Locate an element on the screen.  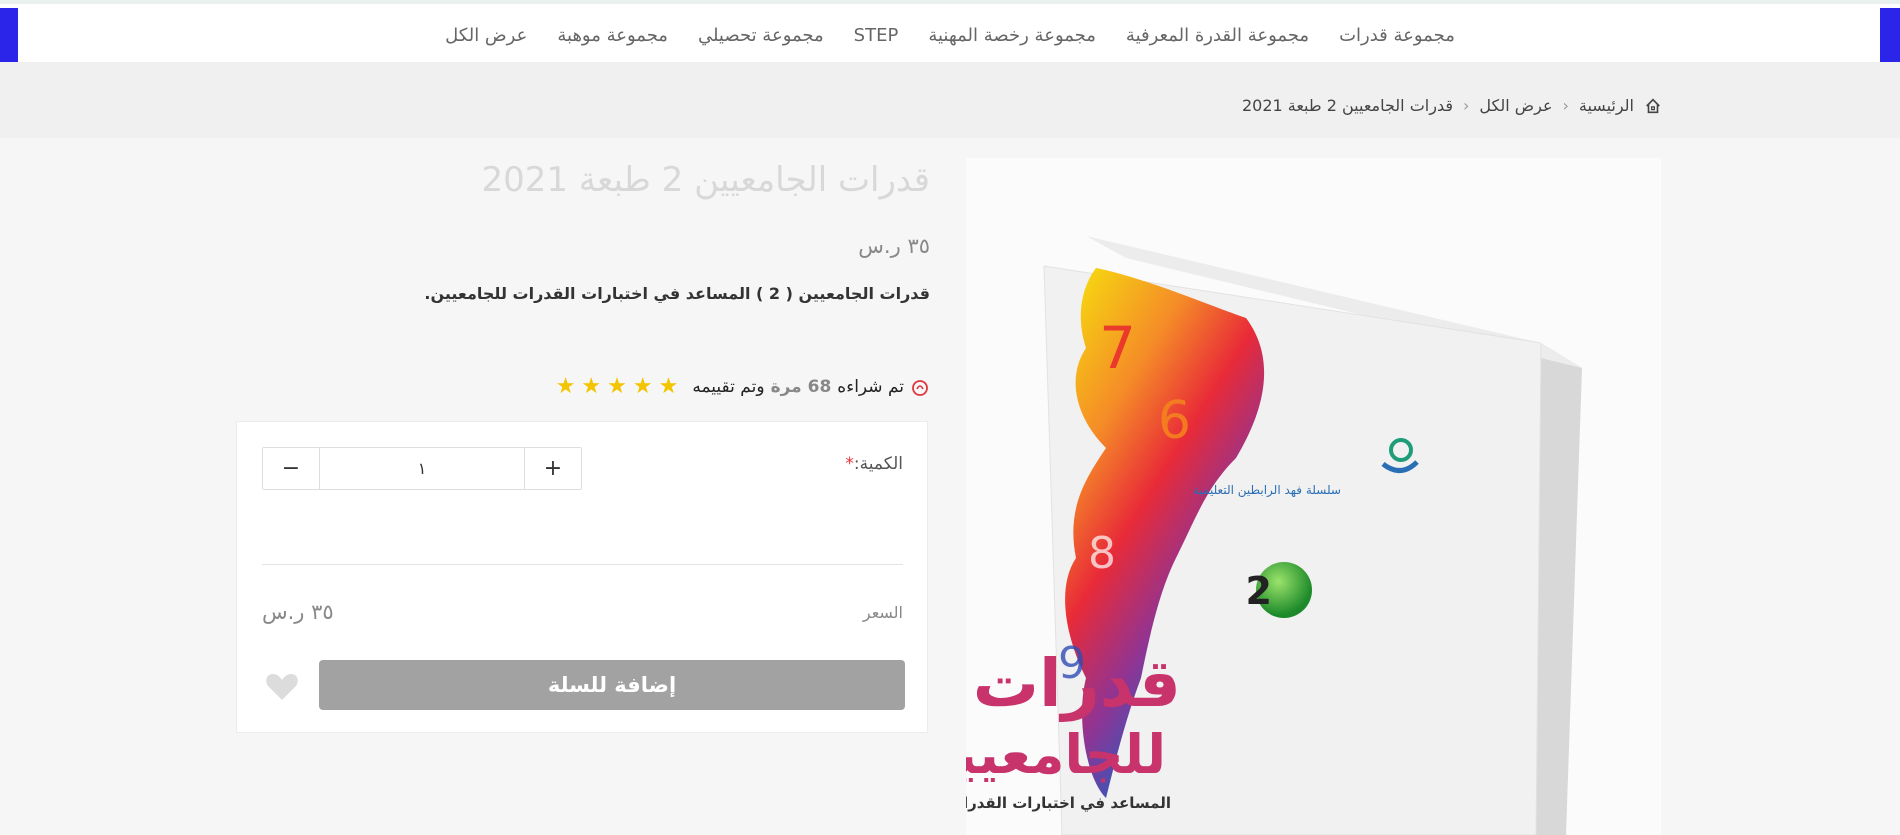
nav-item-mawhiba: مجموعة موهبة is located at coordinates (612, 35).